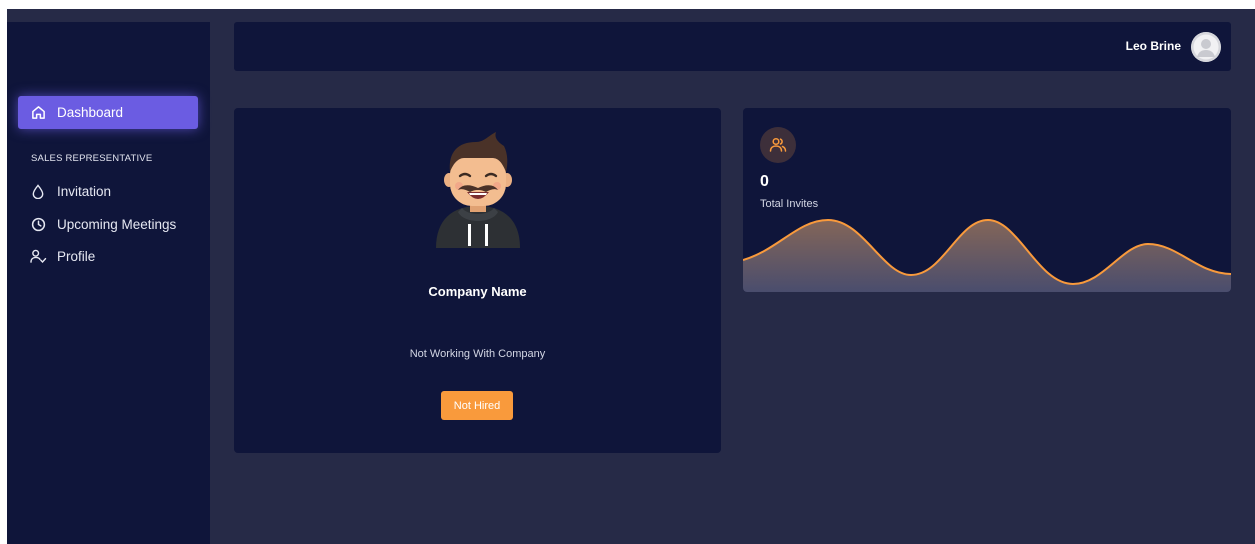  I want to click on total-invites-card: 0 Total Invites, so click(987, 200).